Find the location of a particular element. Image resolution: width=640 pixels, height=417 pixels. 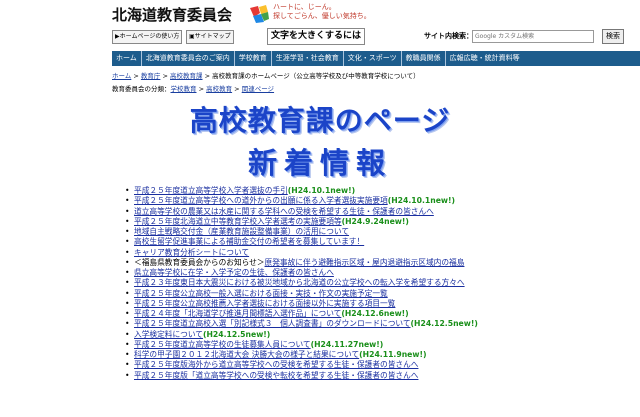

slogan-line2: 探してごらん、優しい気持ち。 is located at coordinates (322, 16).